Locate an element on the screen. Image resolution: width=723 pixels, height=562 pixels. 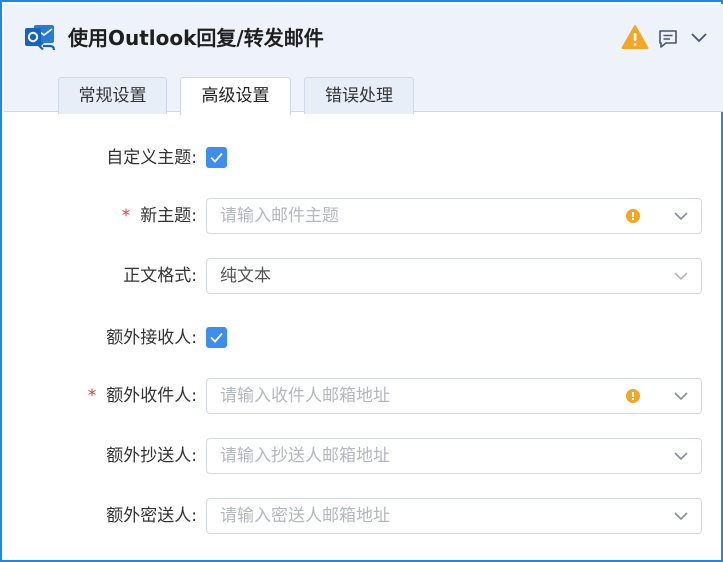
extra-to-row: * 额外收件人: 请输入收件人邮箱地址 is located at coordinates (363, 396).